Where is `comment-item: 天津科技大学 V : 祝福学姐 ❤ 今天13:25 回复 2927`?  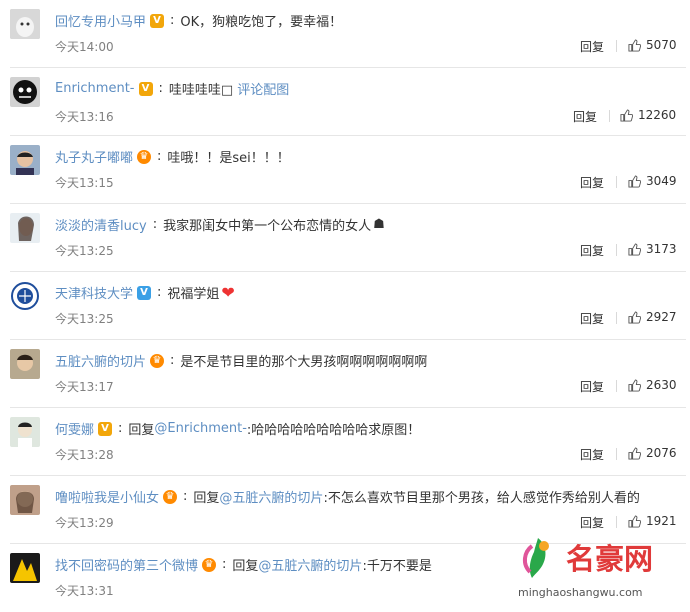
comment-item: 天津科技大学 V : 祝福学姐 ❤ 今天13:25 回复 2927 is located at coordinates (345, 306).